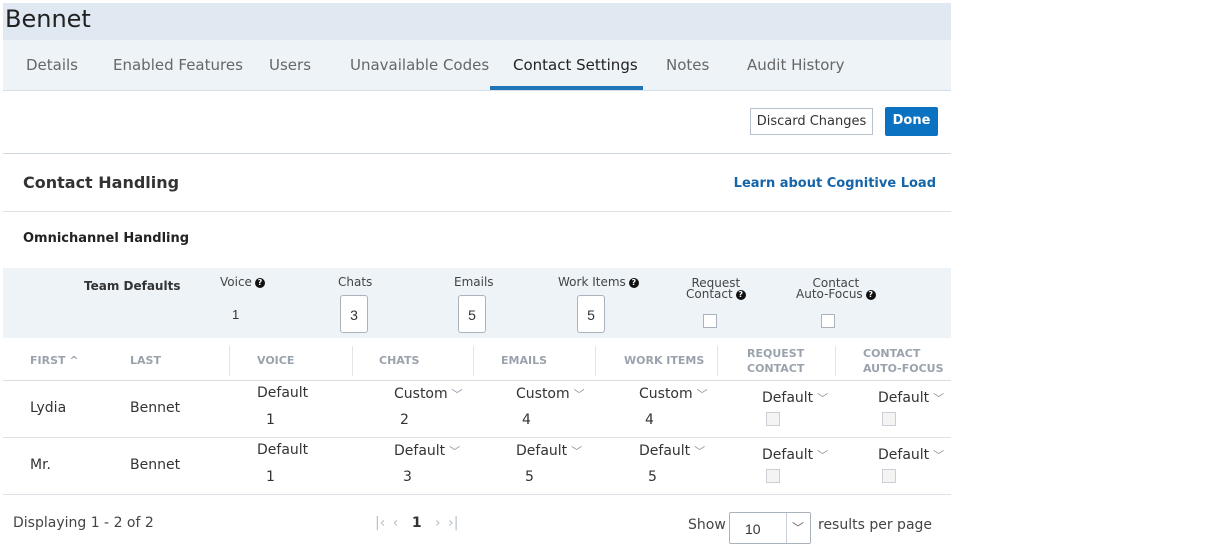 The height and width of the screenshot is (555, 1223). Describe the element at coordinates (453, 523) in the screenshot. I see `last-page-icon: ›|` at that location.